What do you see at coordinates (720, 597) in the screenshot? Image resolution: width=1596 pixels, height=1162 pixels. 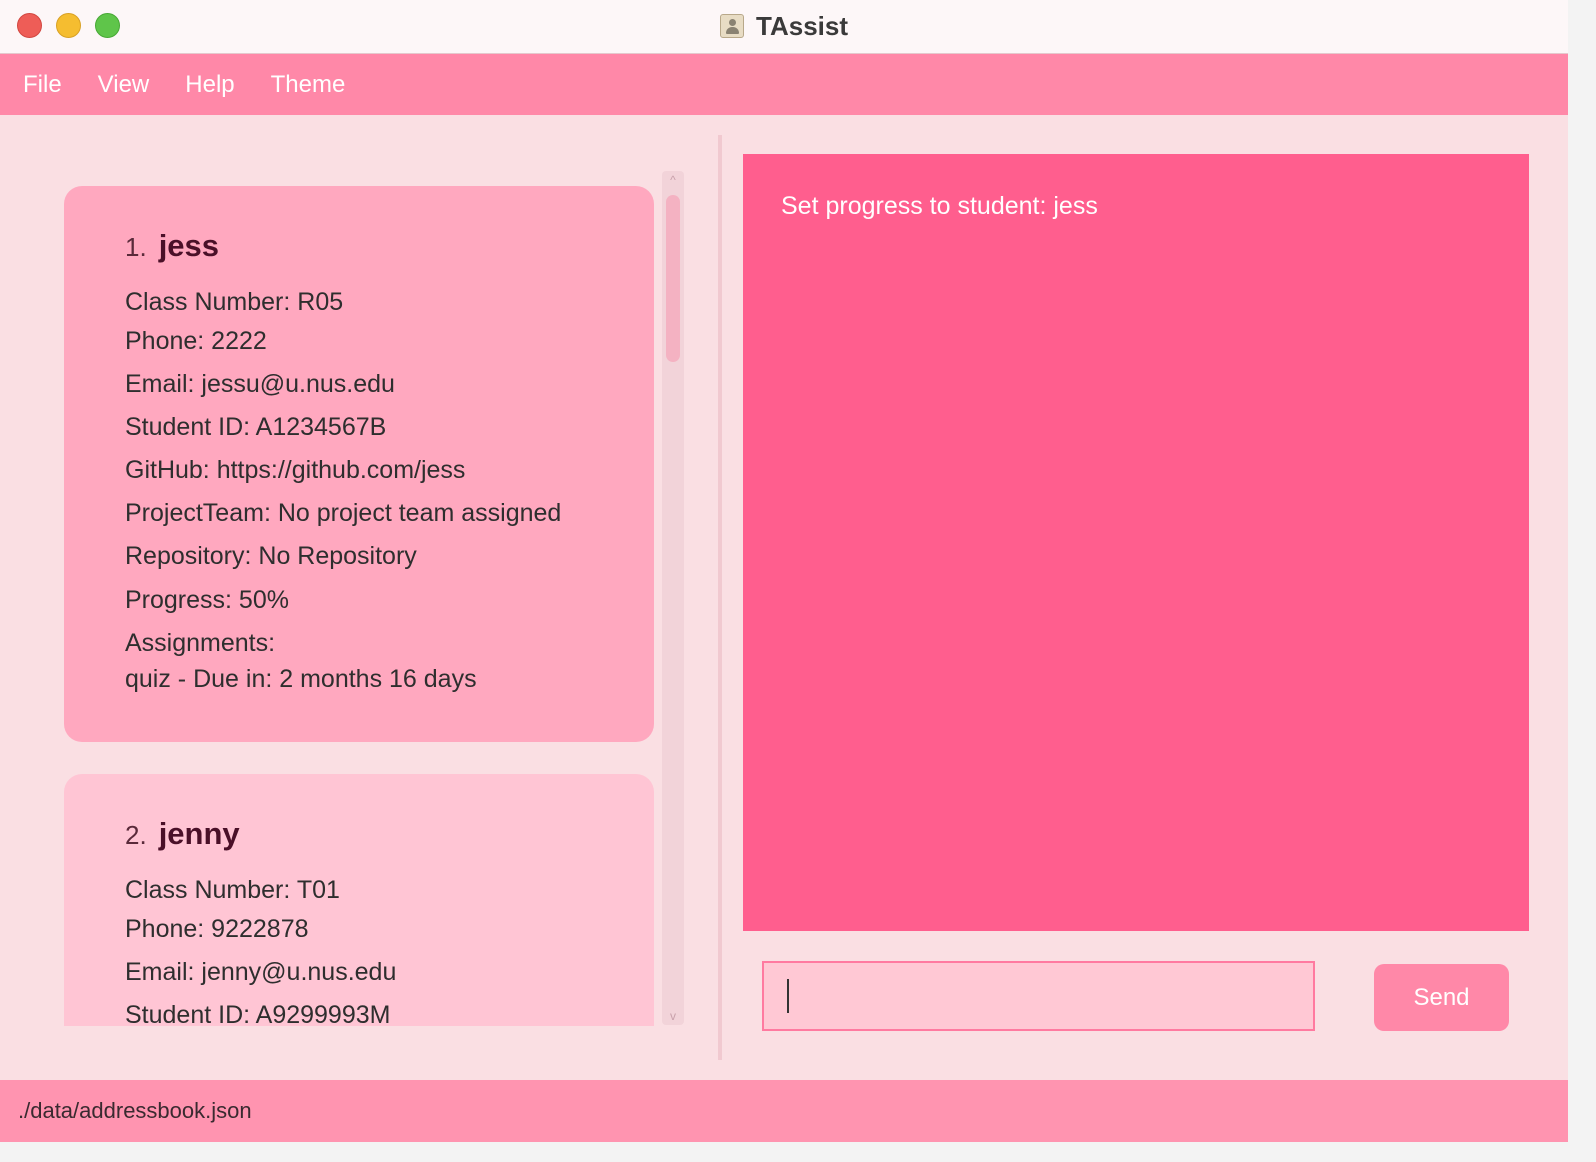 I see `split-pane-divider` at bounding box center [720, 597].